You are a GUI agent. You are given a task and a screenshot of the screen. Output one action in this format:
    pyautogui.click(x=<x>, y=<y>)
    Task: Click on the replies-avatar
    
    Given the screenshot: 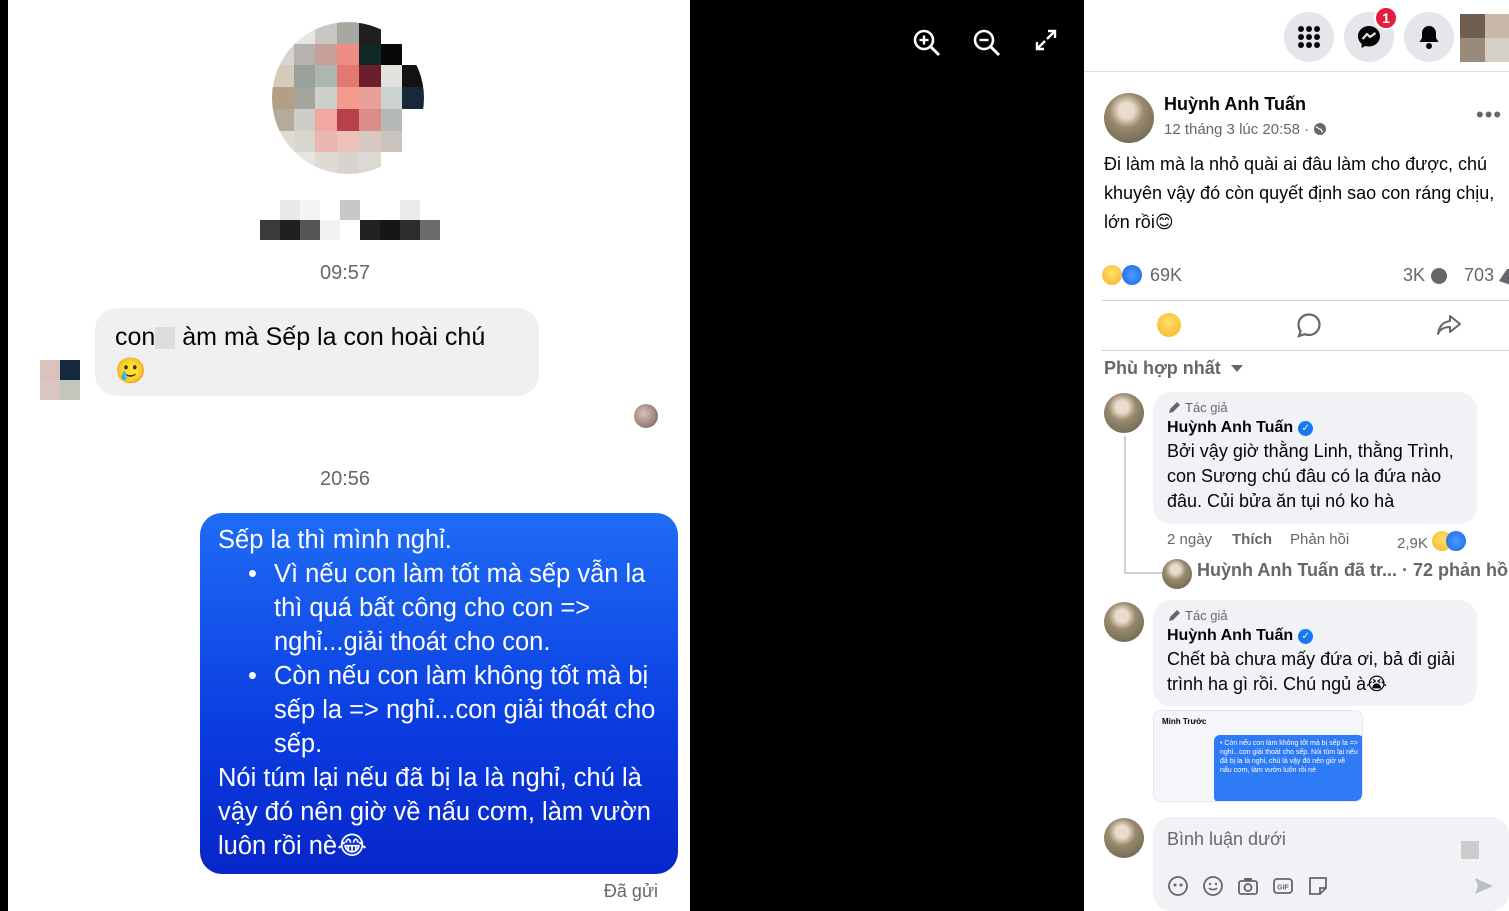 What is the action you would take?
    pyautogui.click(x=1177, y=574)
    